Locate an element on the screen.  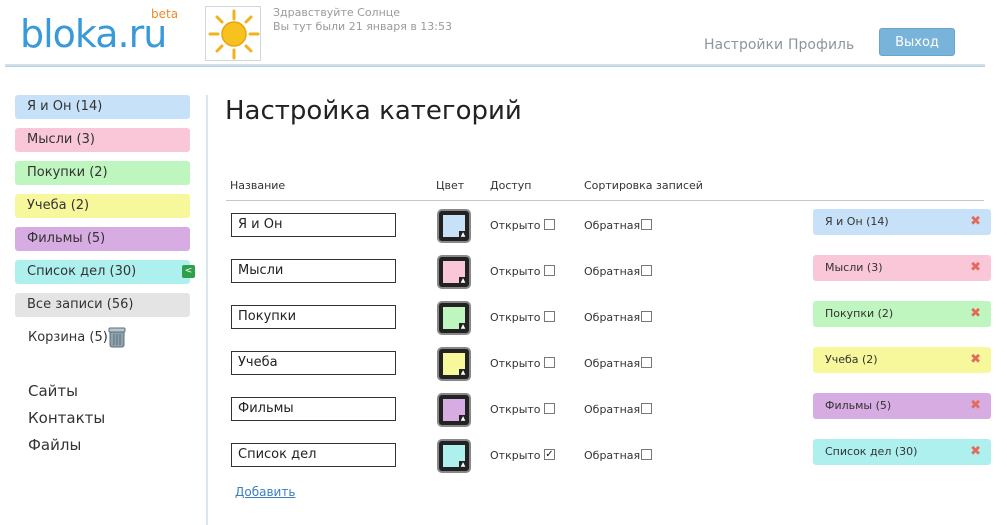
category-row: Фильмы ▲ Открыто Обратная Фильмы (5) ✖ is located at coordinates (503, 413).